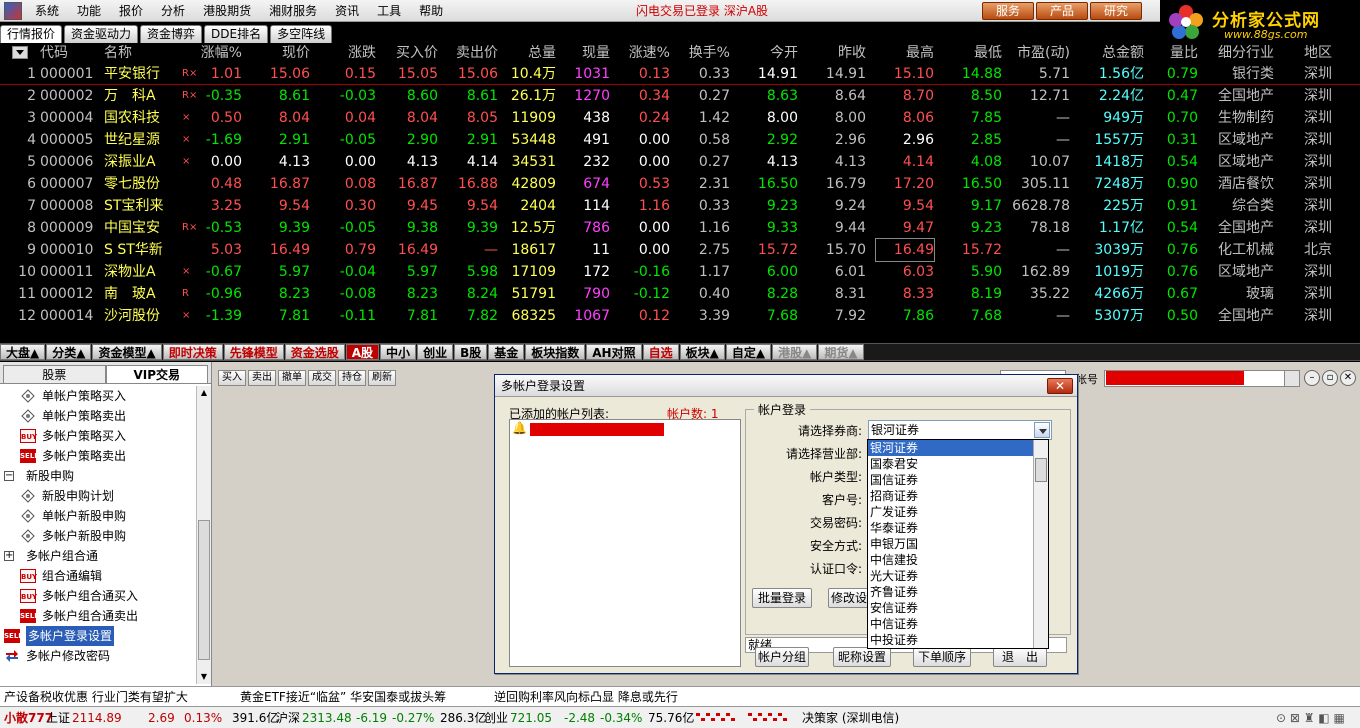  I want to click on column-header: 最低, so click(973, 54).